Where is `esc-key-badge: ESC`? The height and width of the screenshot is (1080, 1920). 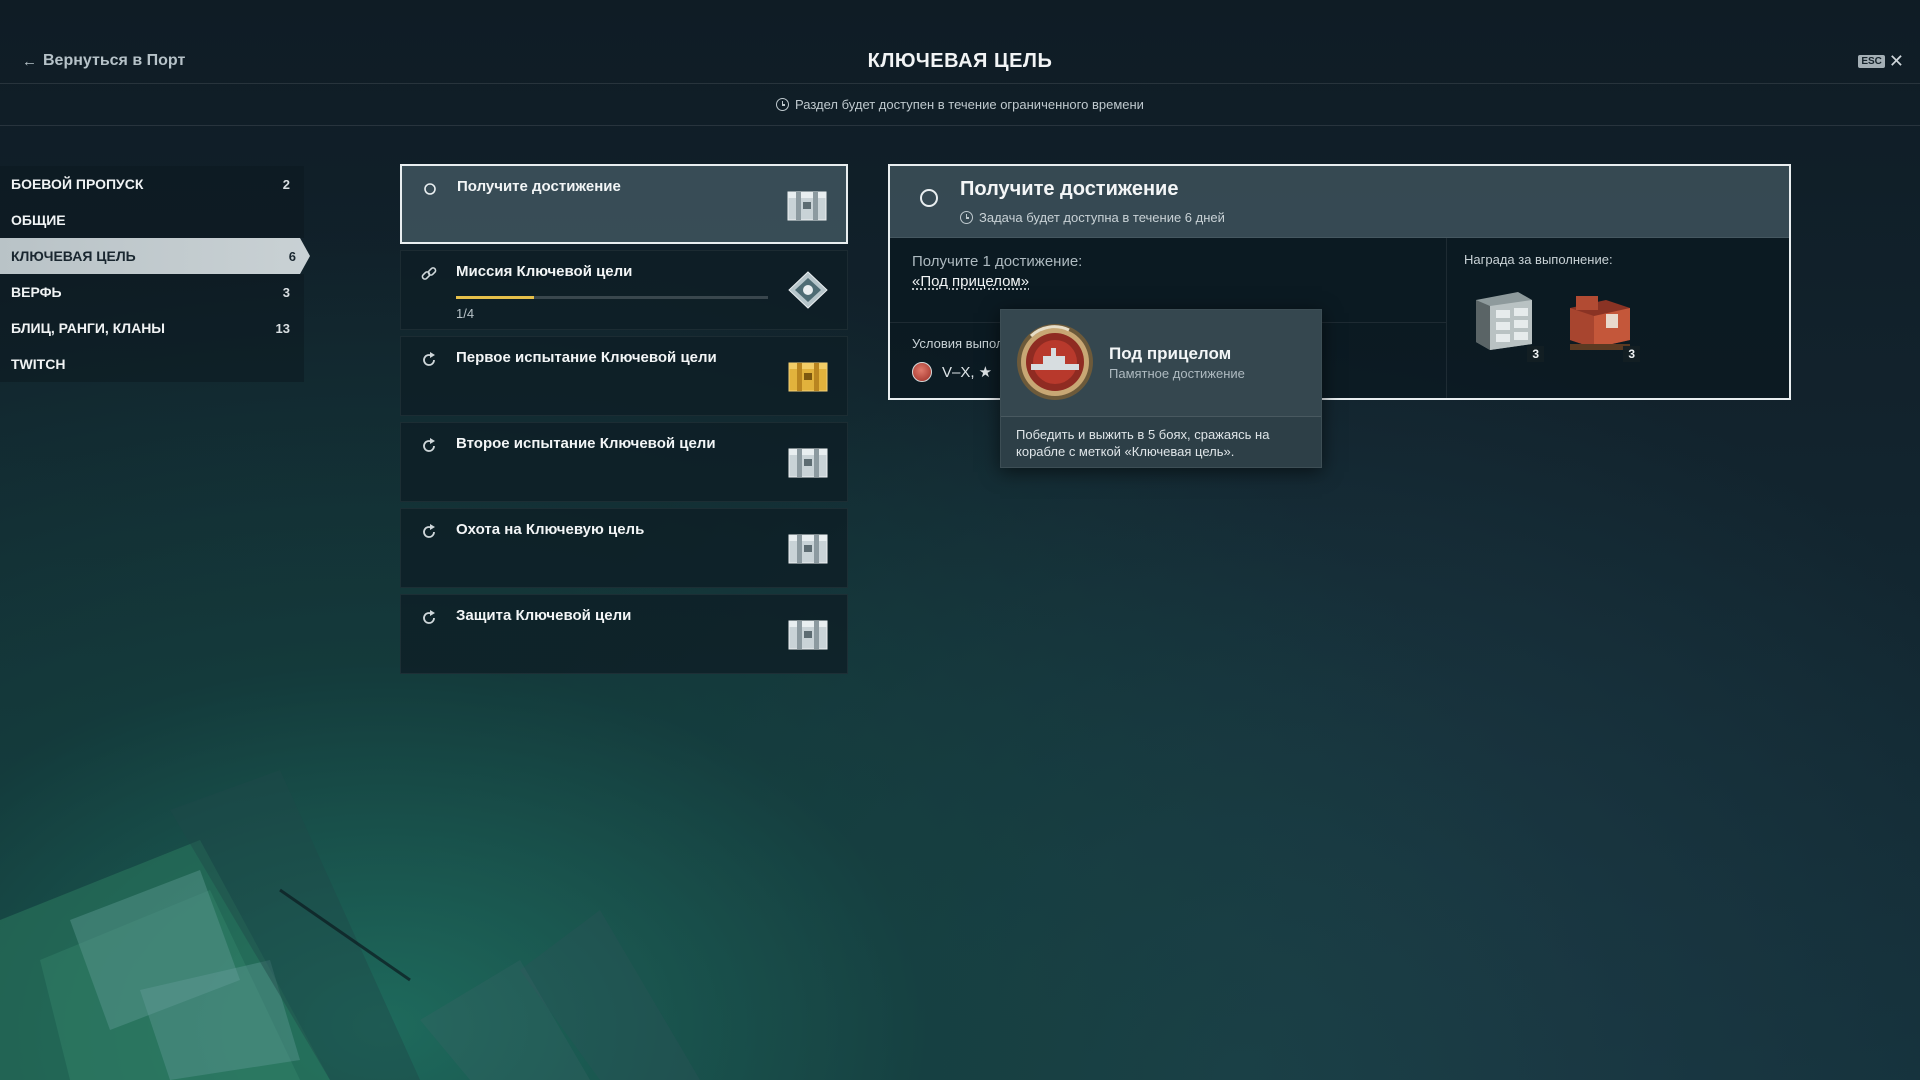 esc-key-badge: ESC is located at coordinates (1871, 61).